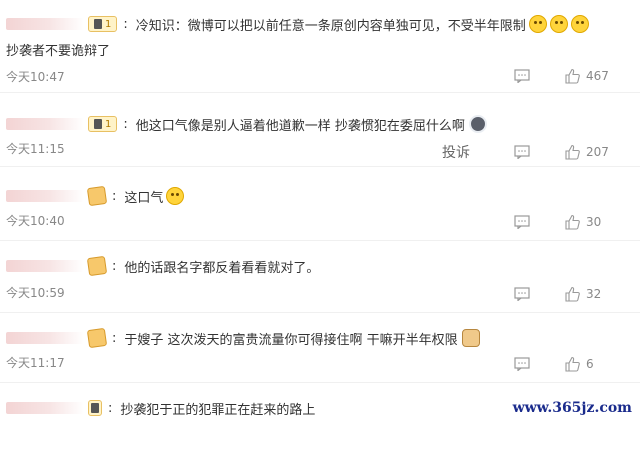 This screenshot has width=640, height=462. I want to click on like-count: 30, so click(594, 222).